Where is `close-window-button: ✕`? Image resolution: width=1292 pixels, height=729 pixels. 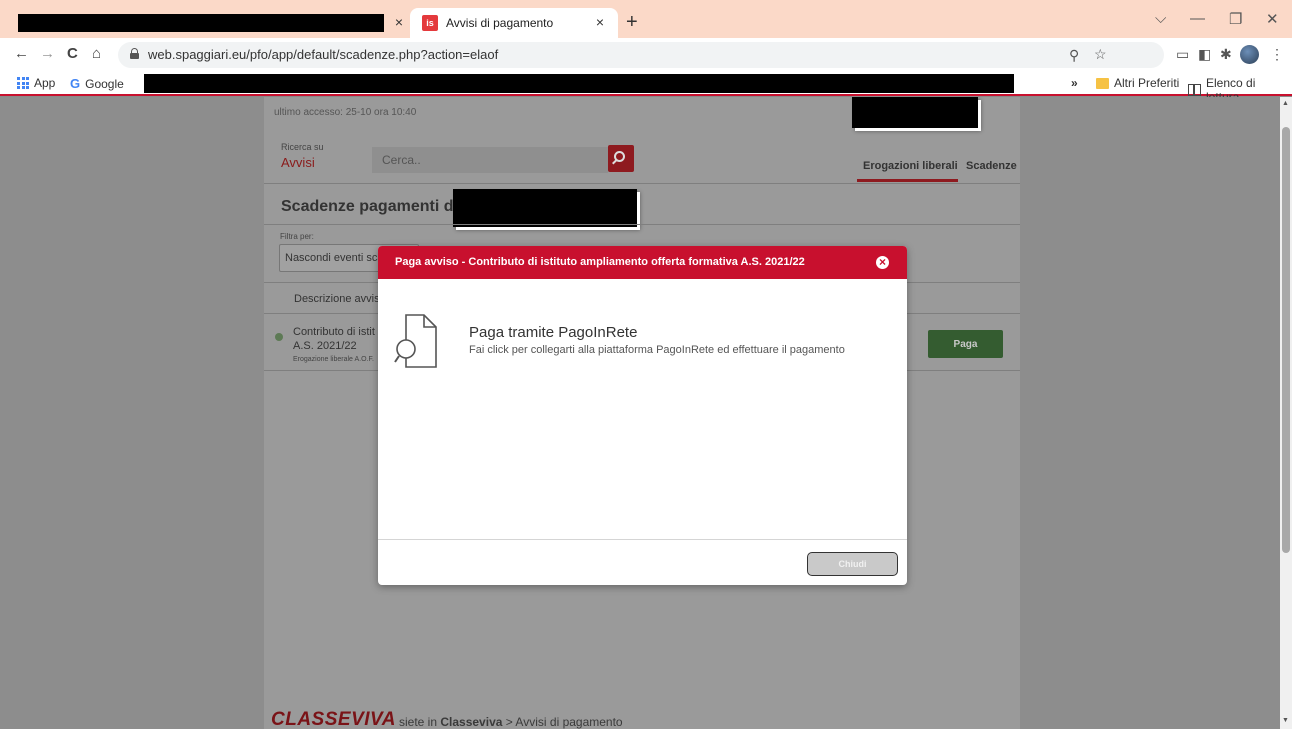 close-window-button: ✕ is located at coordinates (1272, 19).